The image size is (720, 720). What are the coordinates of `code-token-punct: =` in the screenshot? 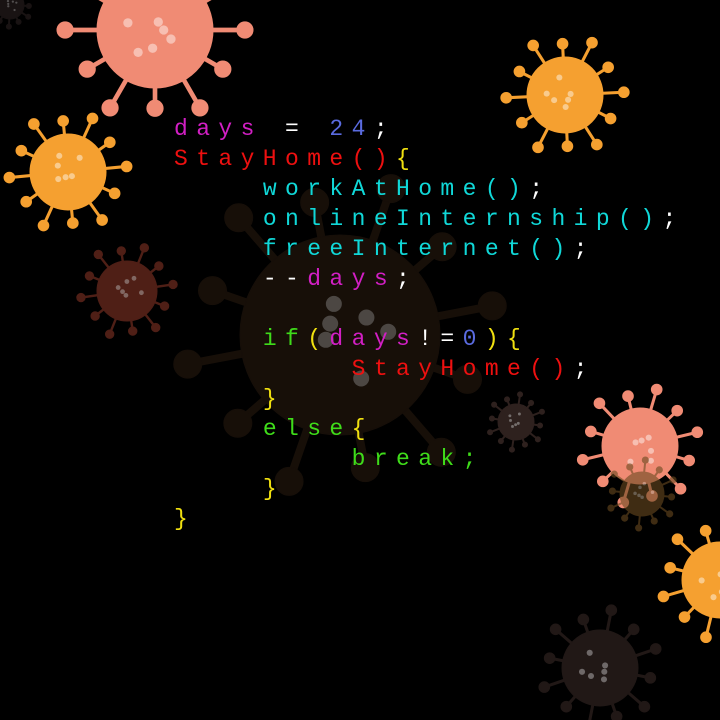 It's located at (296, 129).